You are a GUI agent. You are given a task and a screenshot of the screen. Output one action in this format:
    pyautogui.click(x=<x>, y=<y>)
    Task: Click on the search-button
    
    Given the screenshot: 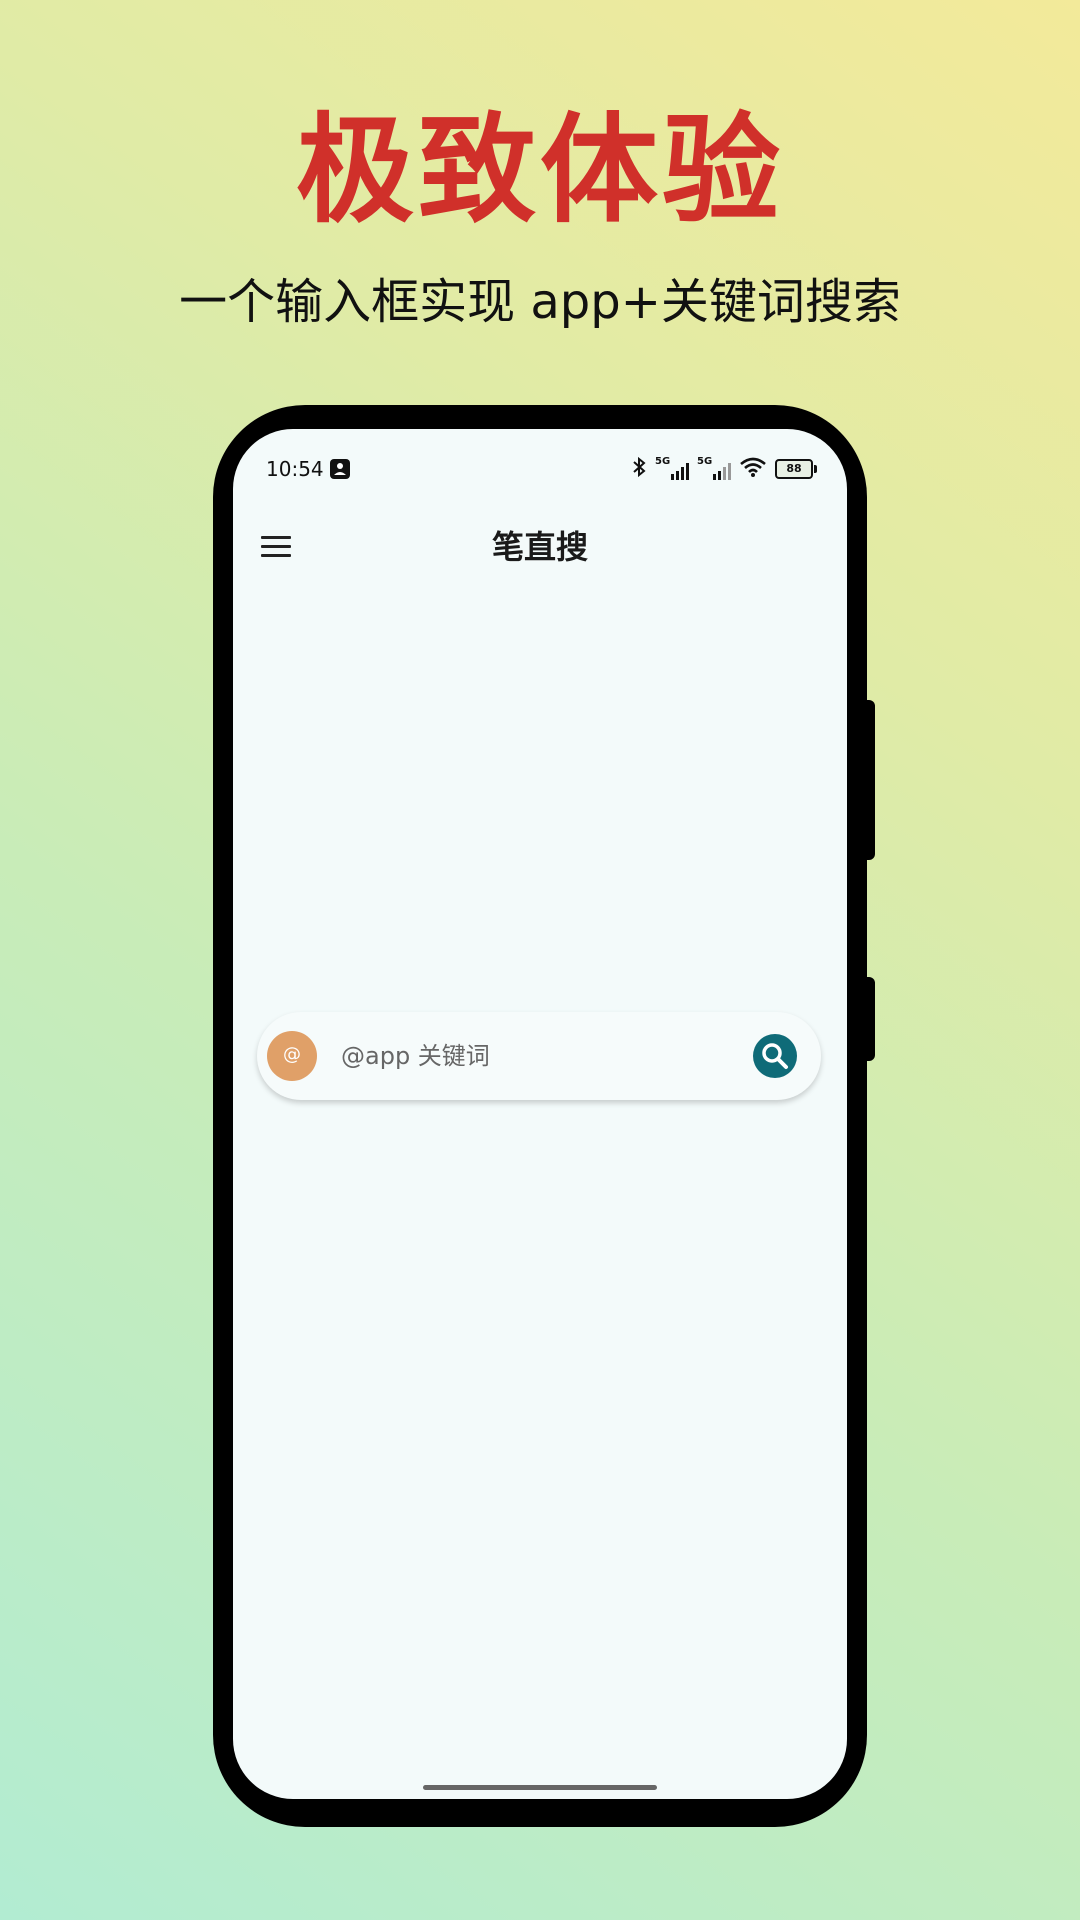 What is the action you would take?
    pyautogui.click(x=775, y=1056)
    